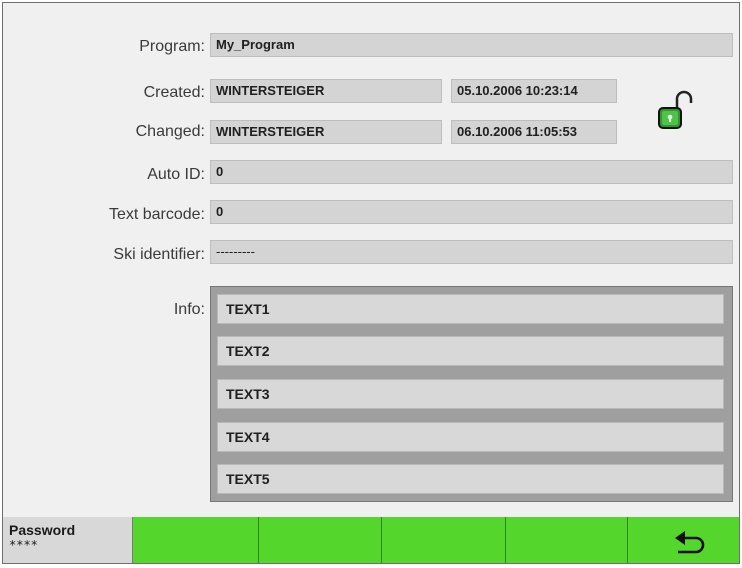 The width and height of the screenshot is (742, 568). I want to click on created-label: Created:, so click(174, 92).